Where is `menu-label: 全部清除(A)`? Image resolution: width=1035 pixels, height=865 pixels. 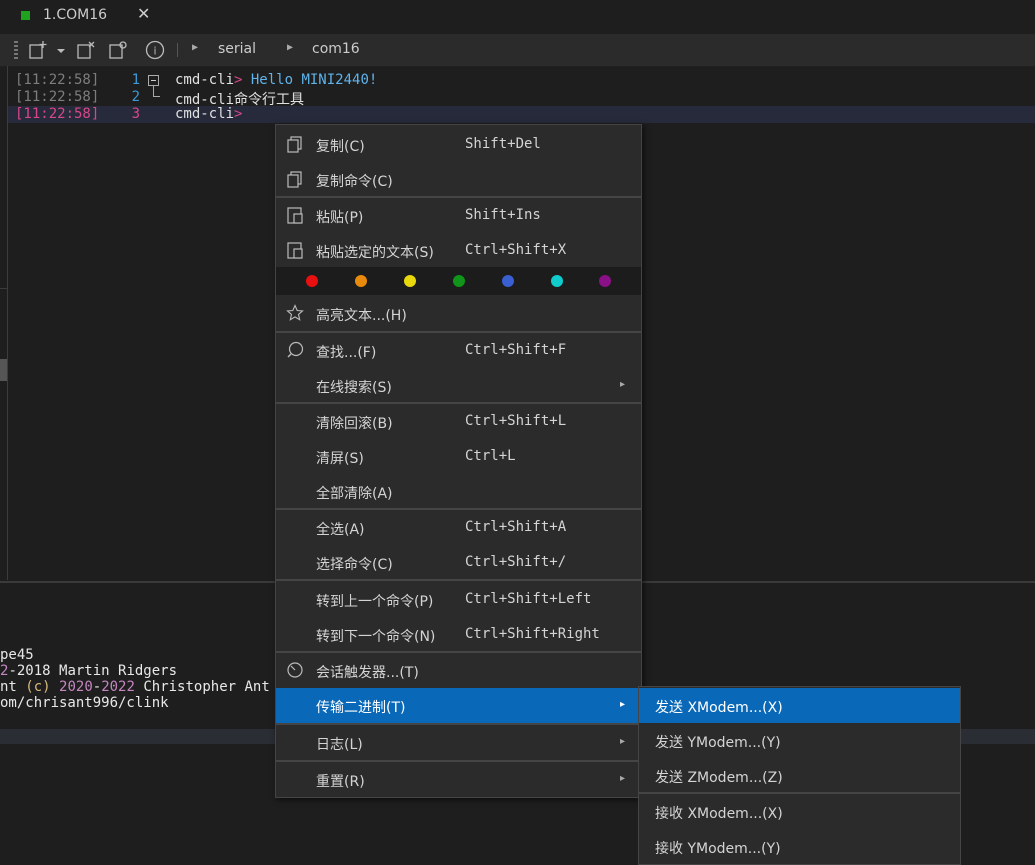
menu-label: 全部清除(A) is located at coordinates (354, 494).